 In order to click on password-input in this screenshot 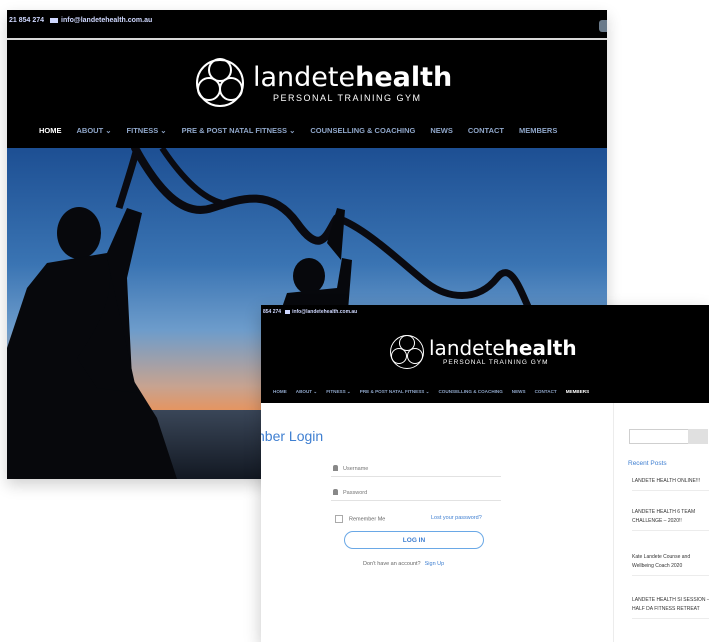, I will do `click(418, 492)`.